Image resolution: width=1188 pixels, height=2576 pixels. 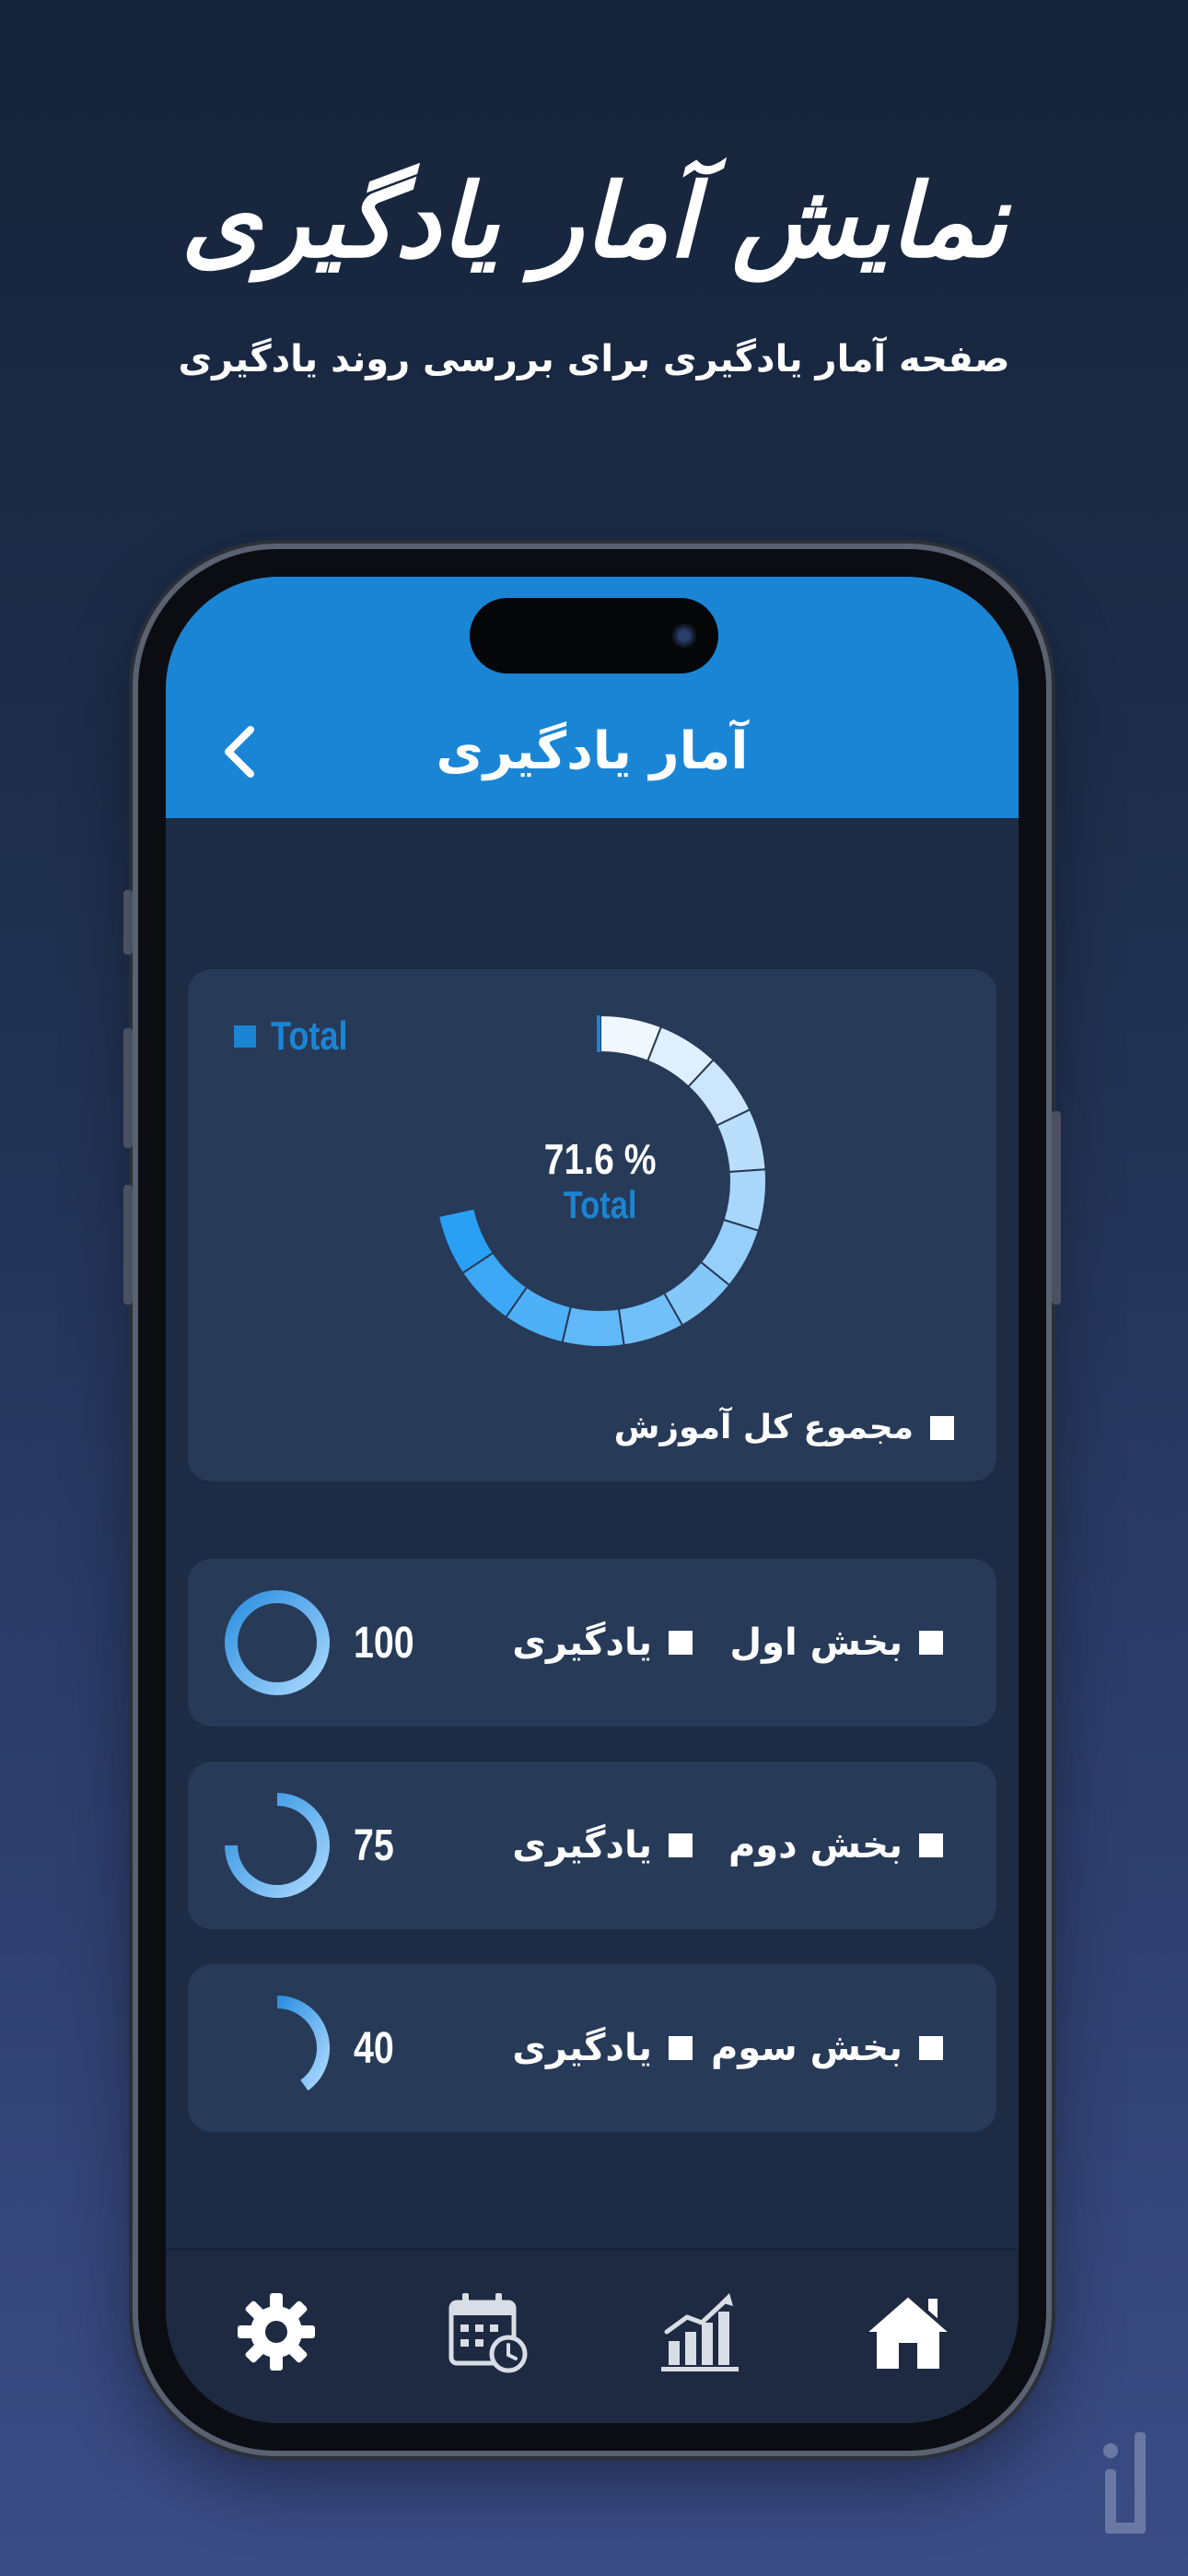 I want to click on section-name: بخش اول, so click(x=836, y=1643).